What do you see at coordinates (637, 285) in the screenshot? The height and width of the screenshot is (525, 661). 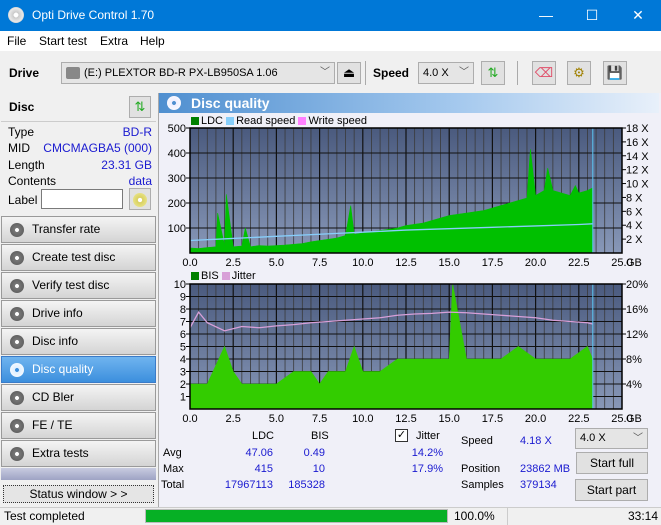 I see `y-tick-label-right: 20%` at bounding box center [637, 285].